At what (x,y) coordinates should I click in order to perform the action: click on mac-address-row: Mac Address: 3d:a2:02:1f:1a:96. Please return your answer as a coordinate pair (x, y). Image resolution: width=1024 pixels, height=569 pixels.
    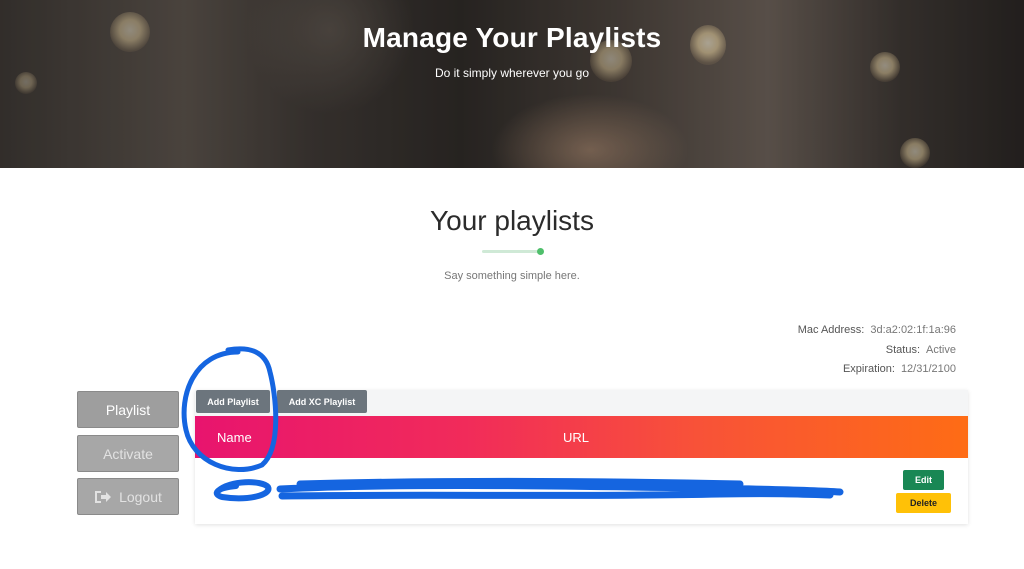
    Looking at the image, I should click on (877, 330).